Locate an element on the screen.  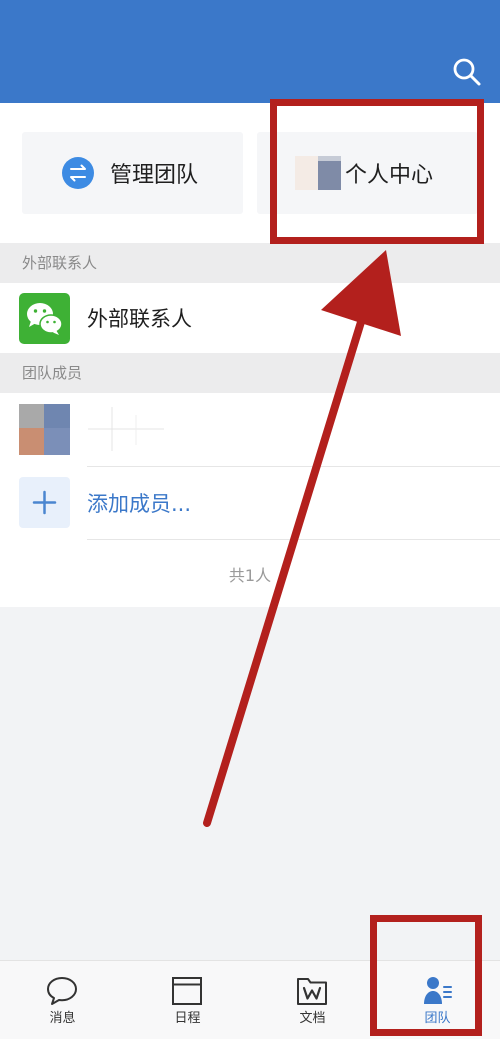
tab-messages: 消息 is located at coordinates (62, 1000).